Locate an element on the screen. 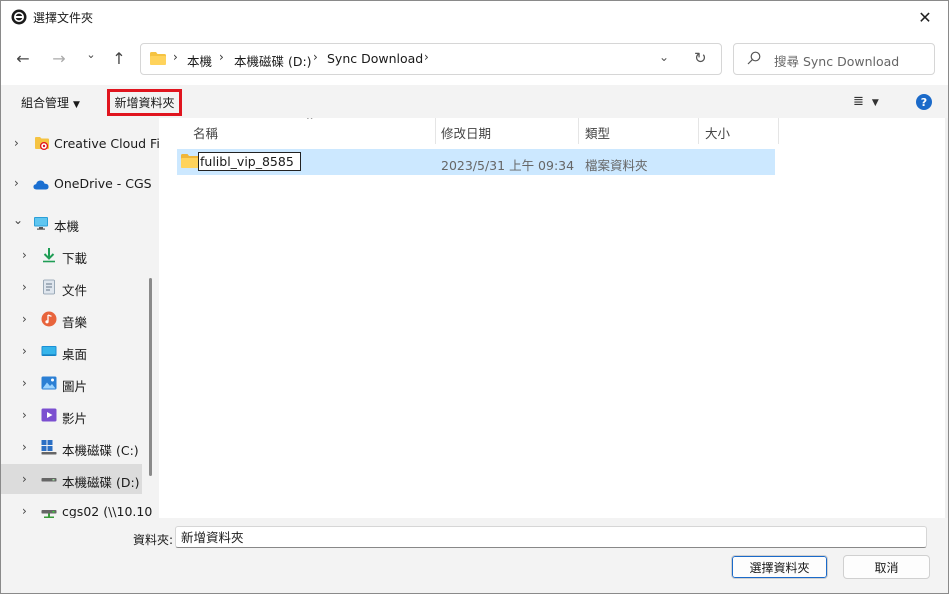 Image resolution: width=949 pixels, height=594 pixels. breadcrumb-sync-download: Sync Download is located at coordinates (375, 58).